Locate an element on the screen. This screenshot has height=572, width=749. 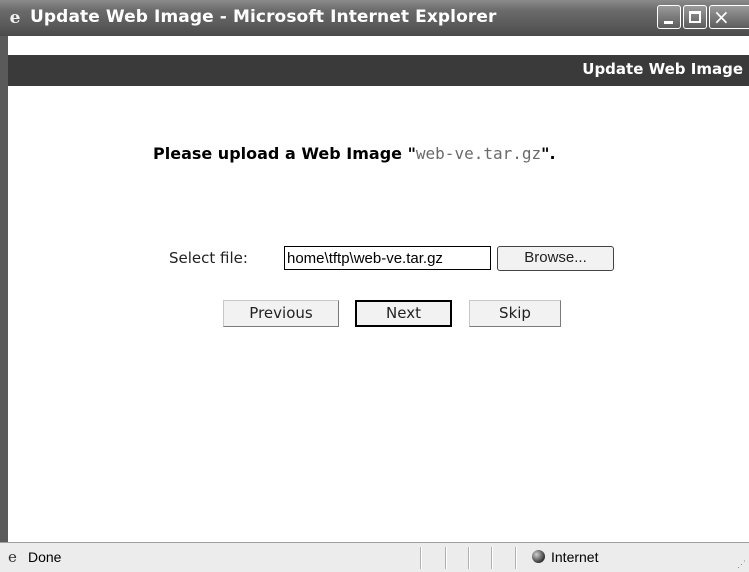
internet-globe-icon is located at coordinates (538, 556).